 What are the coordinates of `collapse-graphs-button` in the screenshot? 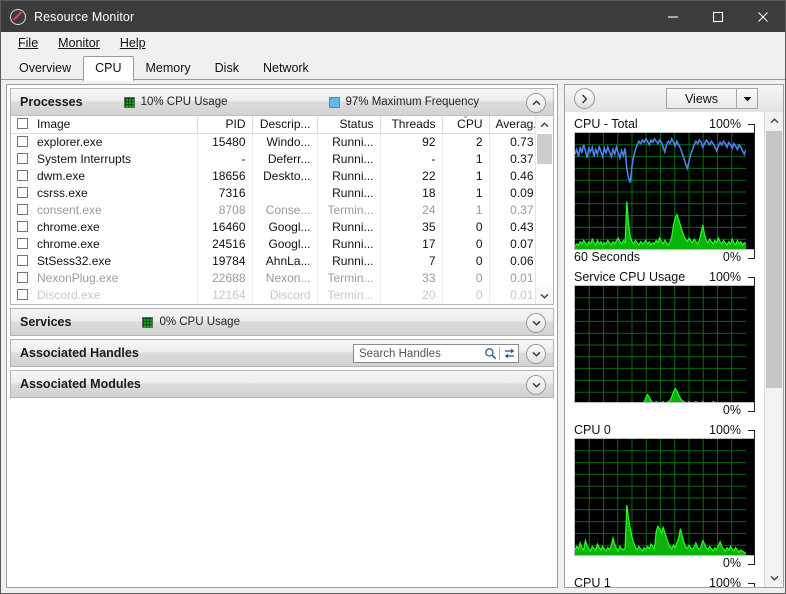 It's located at (584, 98).